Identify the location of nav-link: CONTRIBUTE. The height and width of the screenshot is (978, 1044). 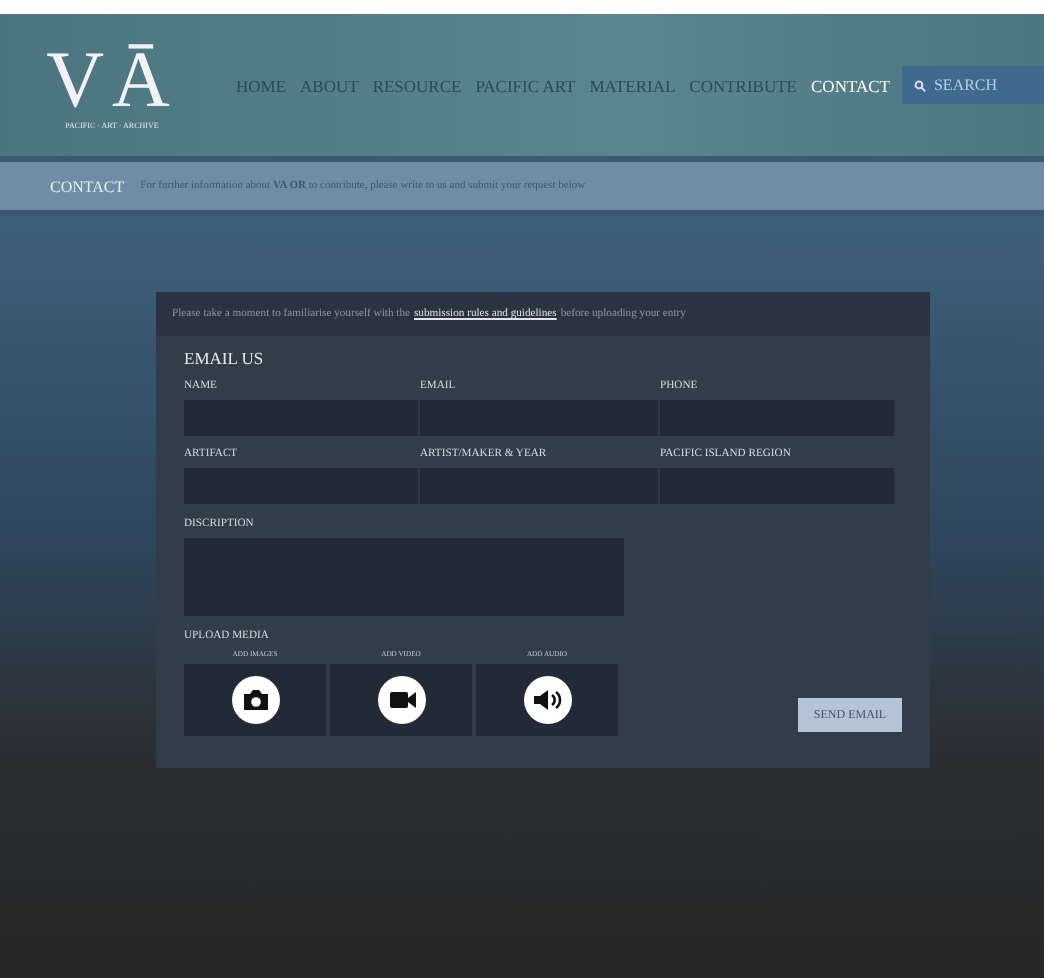
(743, 85).